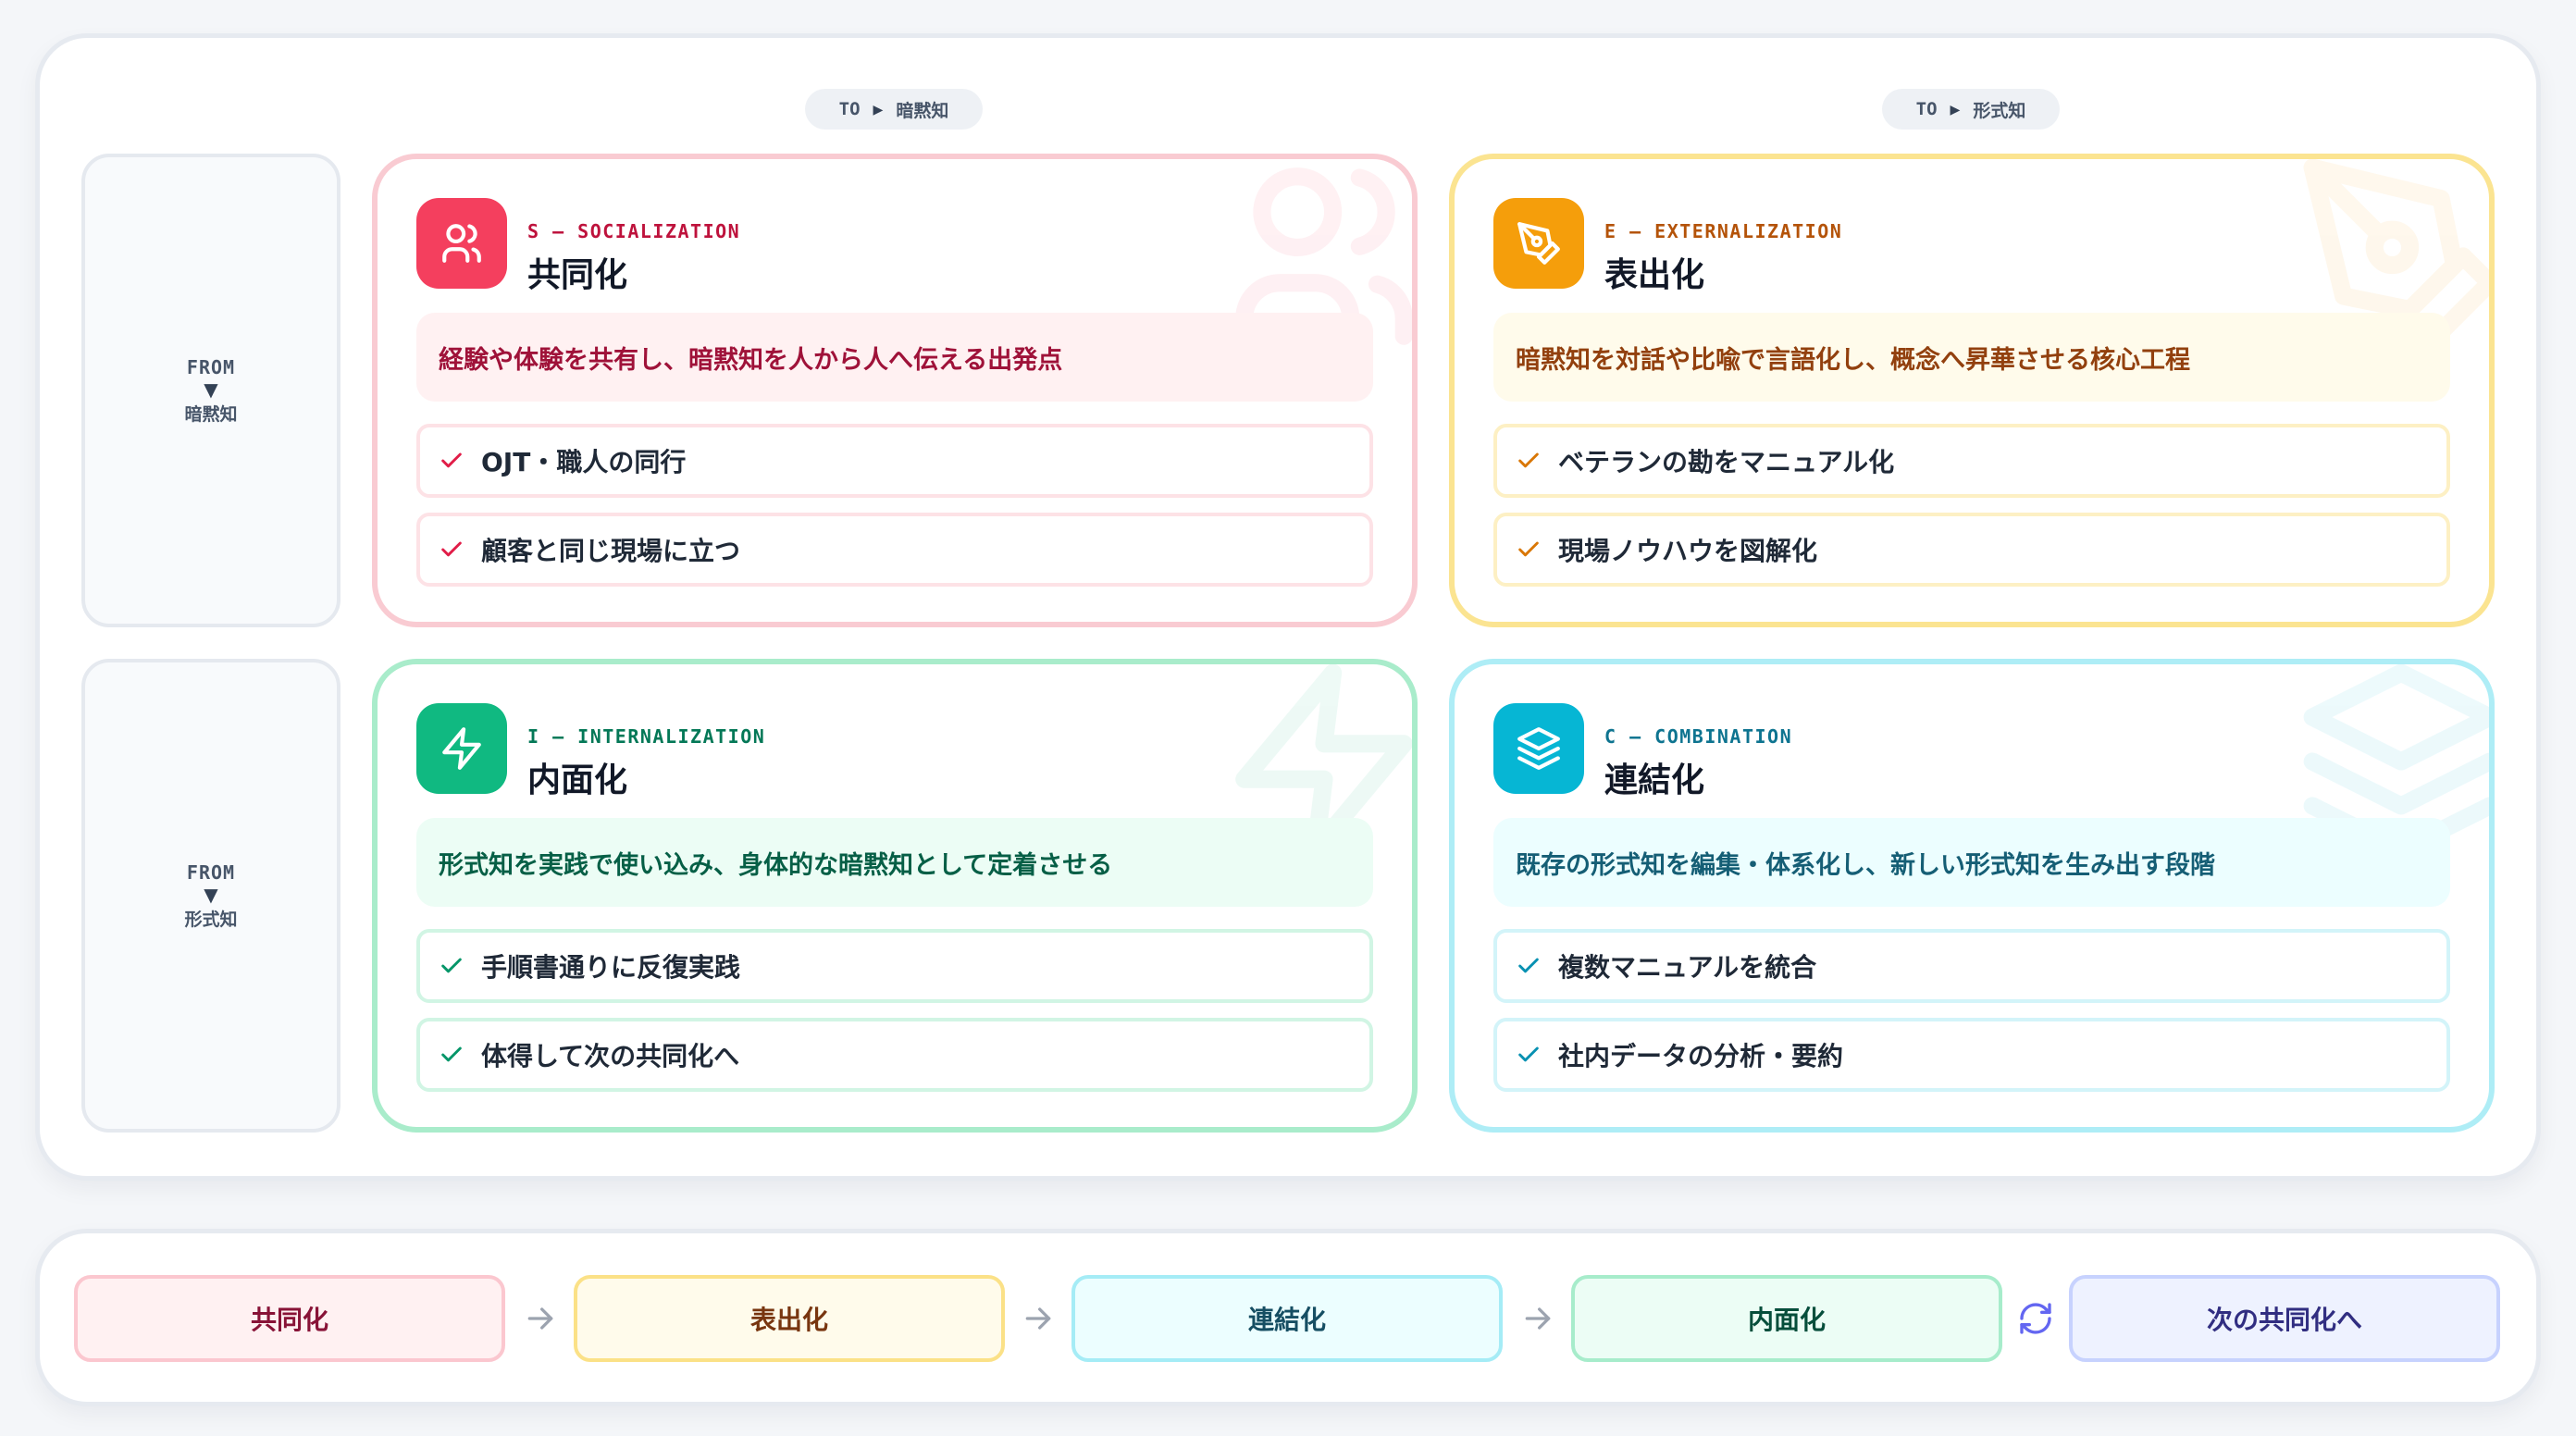 This screenshot has height=1436, width=2576. I want to click on flow-step-externalization: 表出化, so click(790, 1318).